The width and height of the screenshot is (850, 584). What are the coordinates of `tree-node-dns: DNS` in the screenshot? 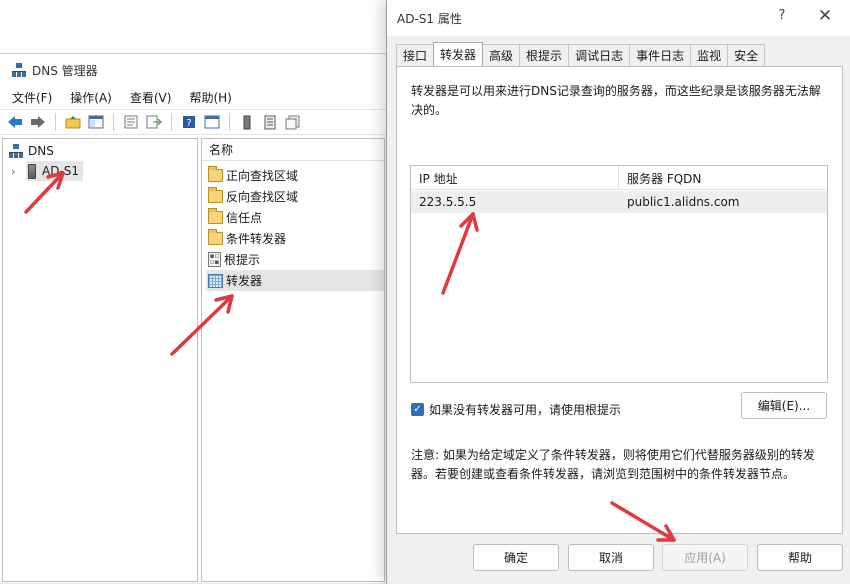 It's located at (31, 151).